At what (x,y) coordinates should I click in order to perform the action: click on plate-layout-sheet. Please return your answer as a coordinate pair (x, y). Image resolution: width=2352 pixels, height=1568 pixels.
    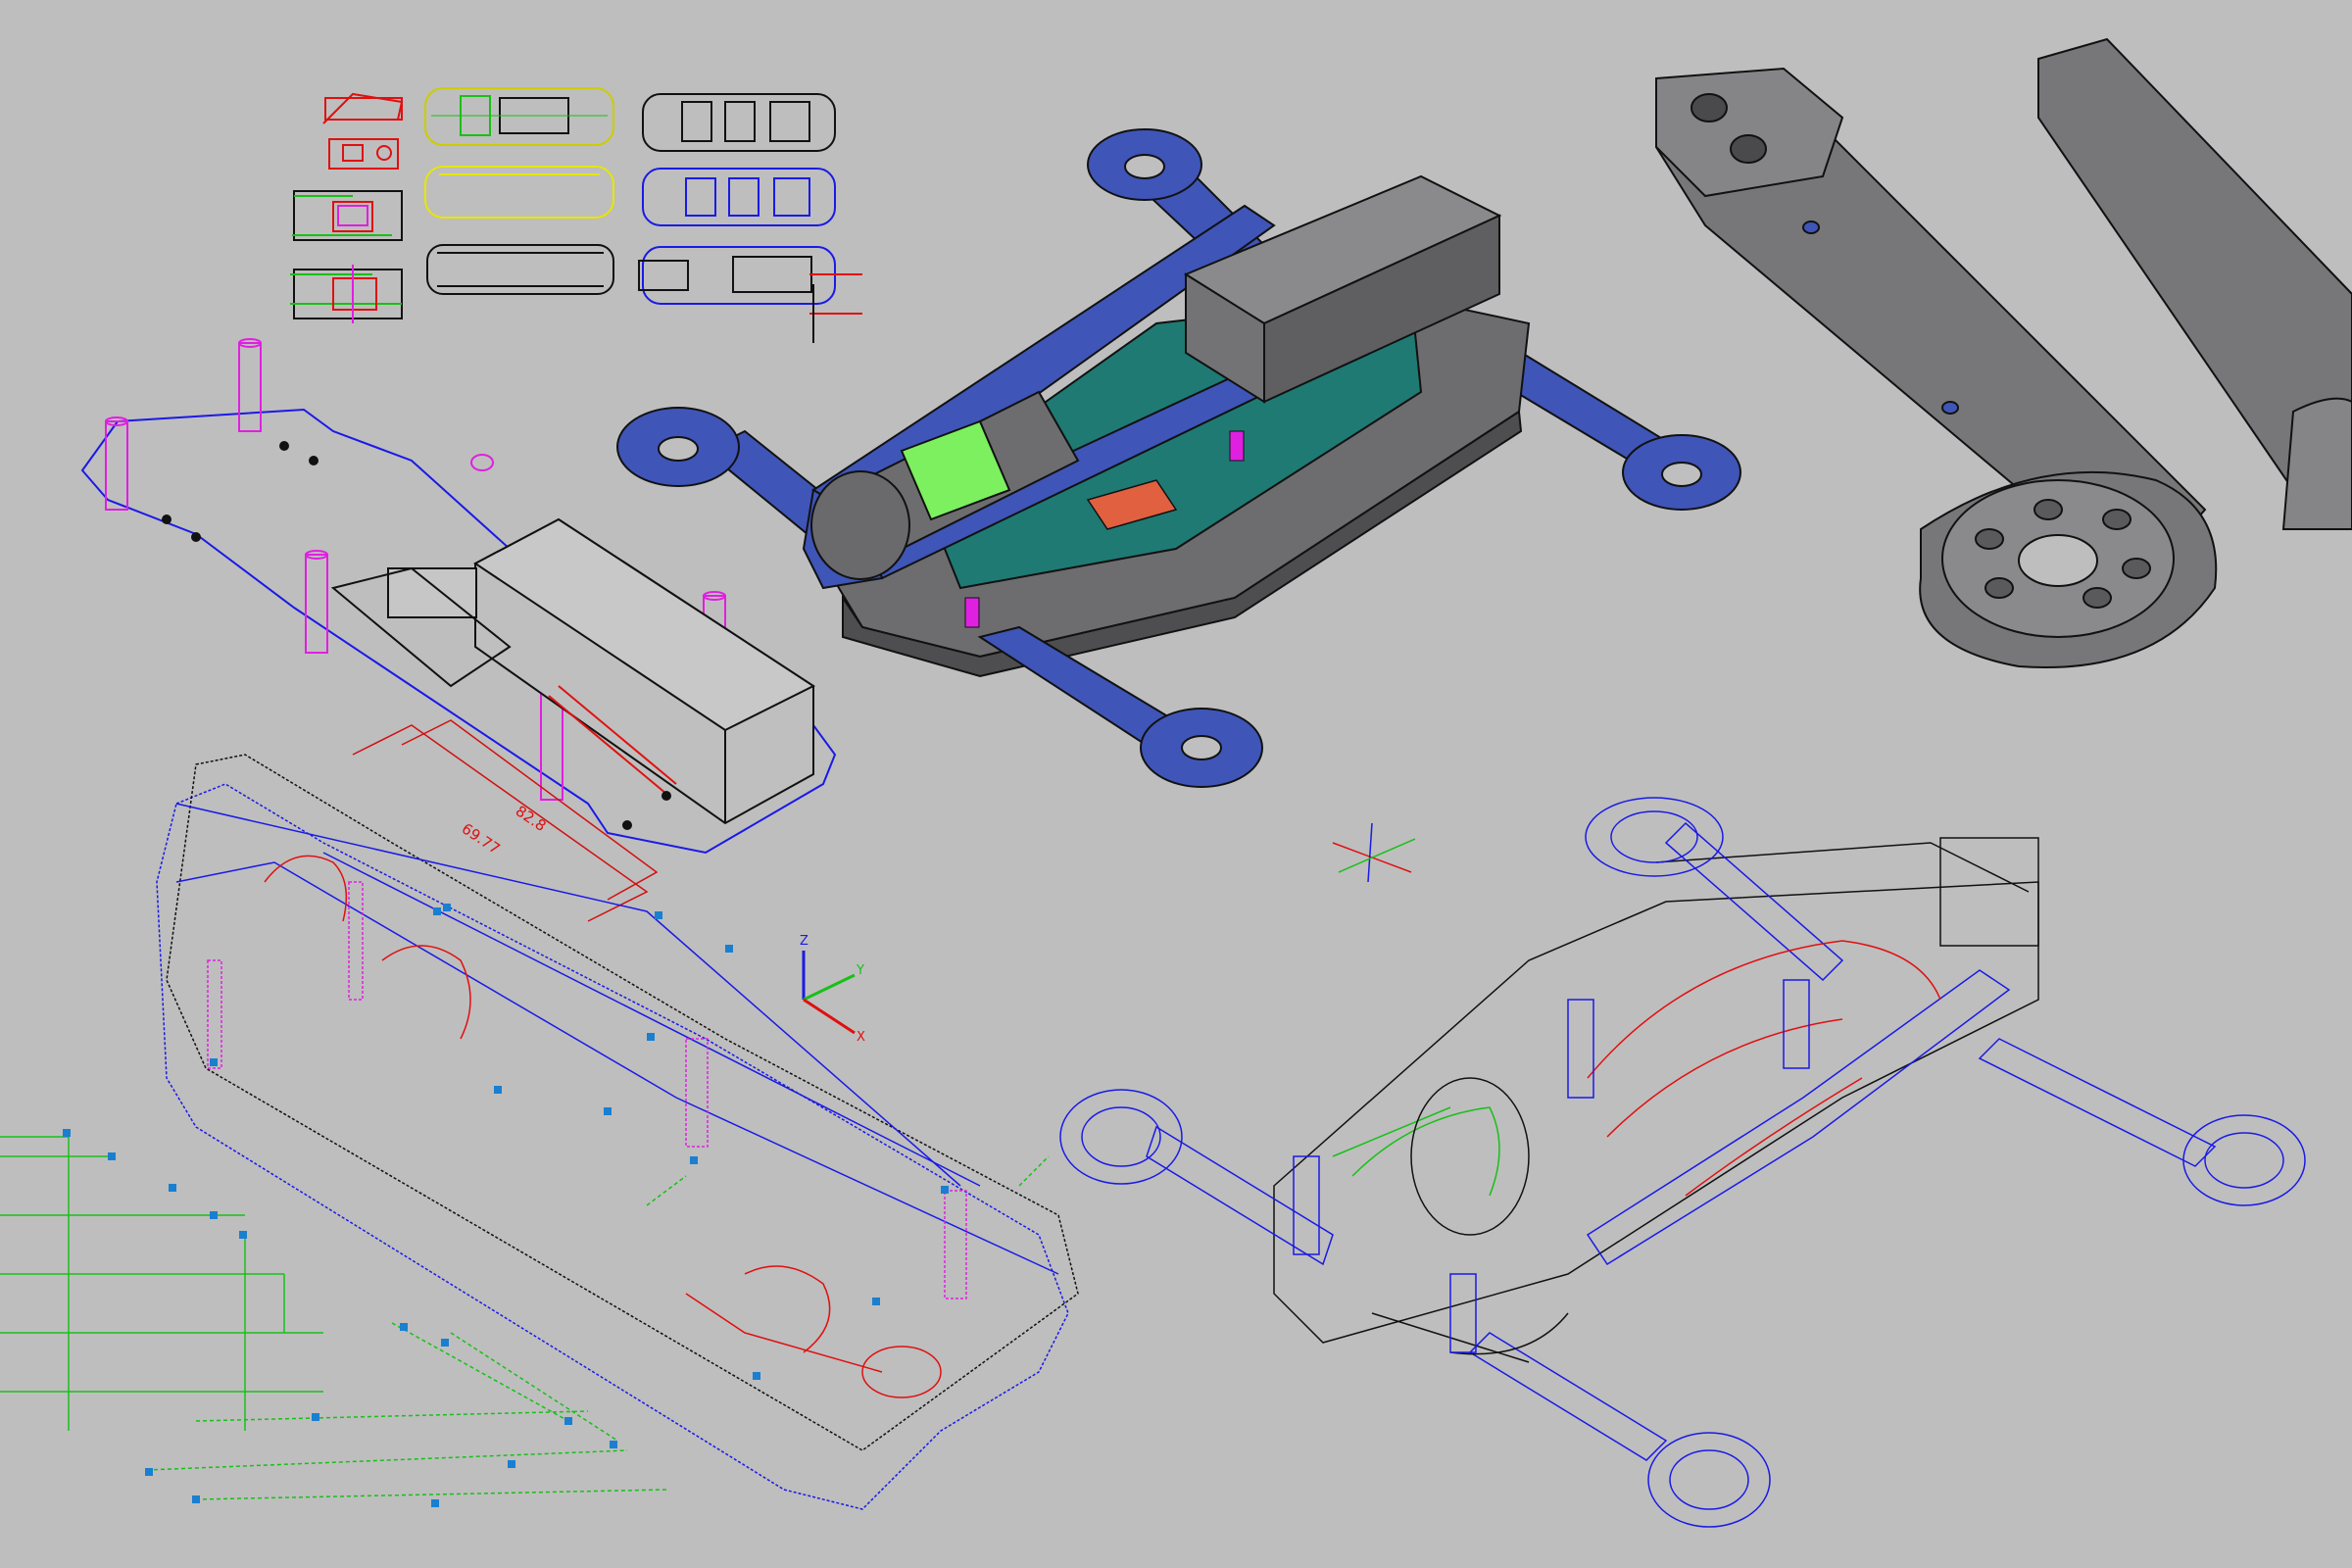
    Looking at the image, I should click on (576, 215).